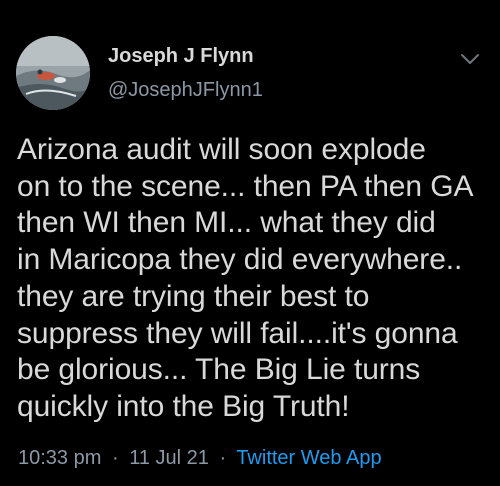 Image resolution: width=500 pixels, height=486 pixels. What do you see at coordinates (185, 56) in the screenshot?
I see `author-display-name: Joseph J Flynn` at bounding box center [185, 56].